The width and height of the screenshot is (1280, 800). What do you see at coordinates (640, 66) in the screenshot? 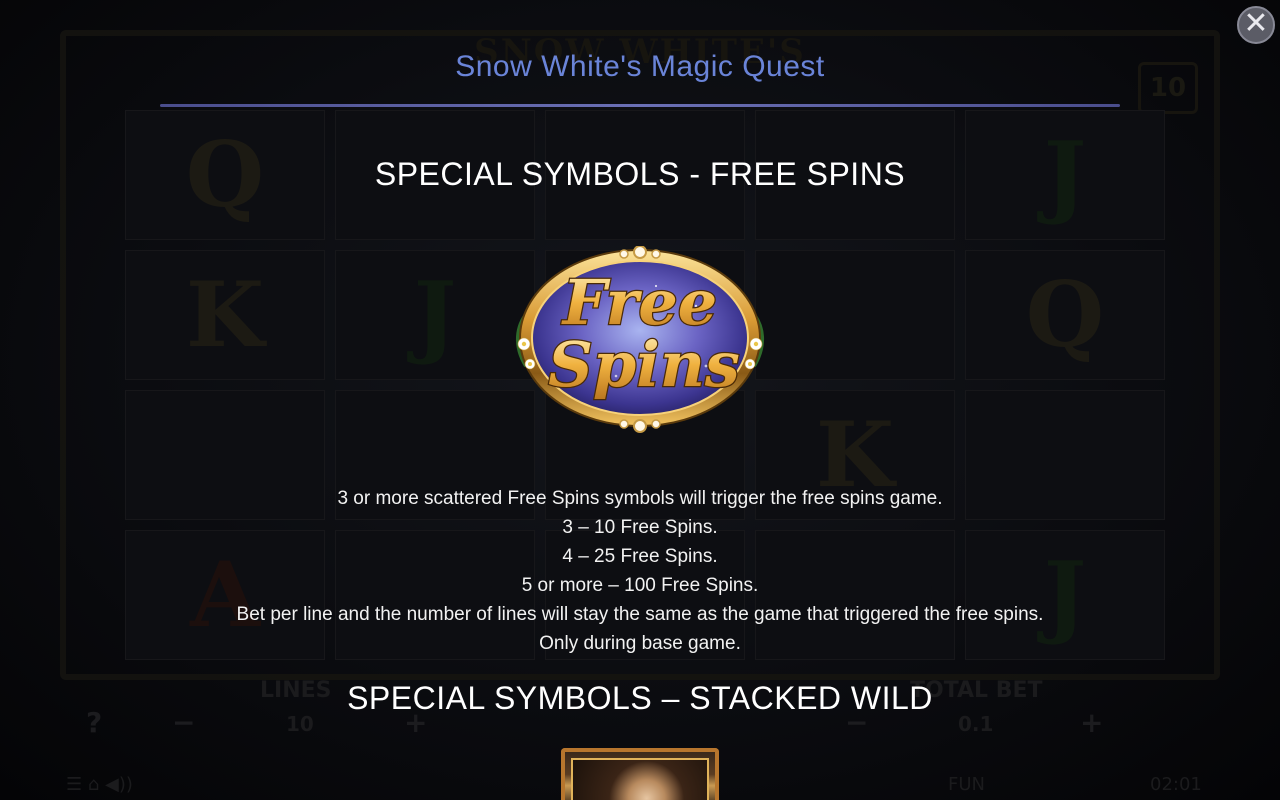
I see `popup-title: Snow White's Magic Quest` at bounding box center [640, 66].